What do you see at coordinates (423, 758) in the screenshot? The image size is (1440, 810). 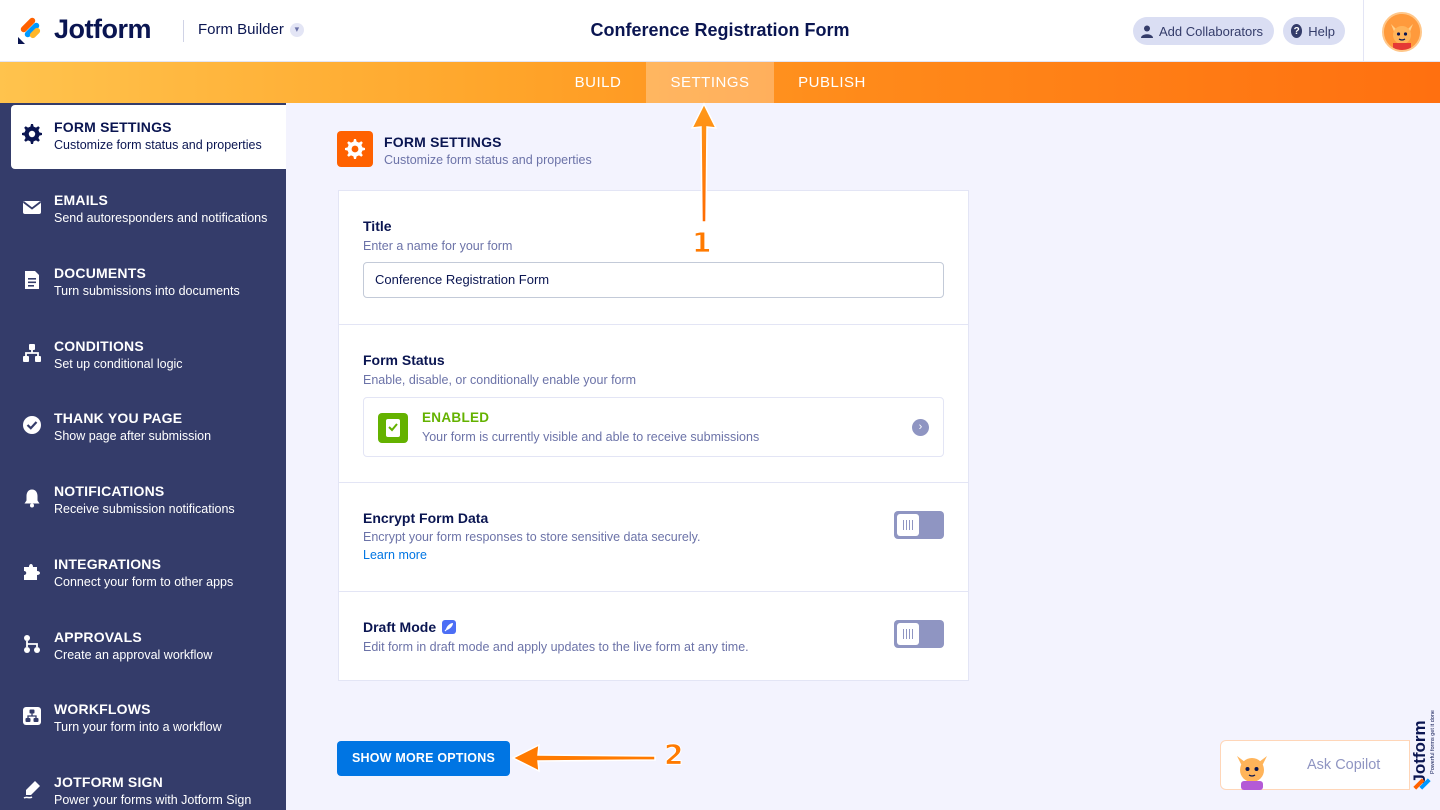 I see `show-more-options-button: SHOW MORE OPTIONS` at bounding box center [423, 758].